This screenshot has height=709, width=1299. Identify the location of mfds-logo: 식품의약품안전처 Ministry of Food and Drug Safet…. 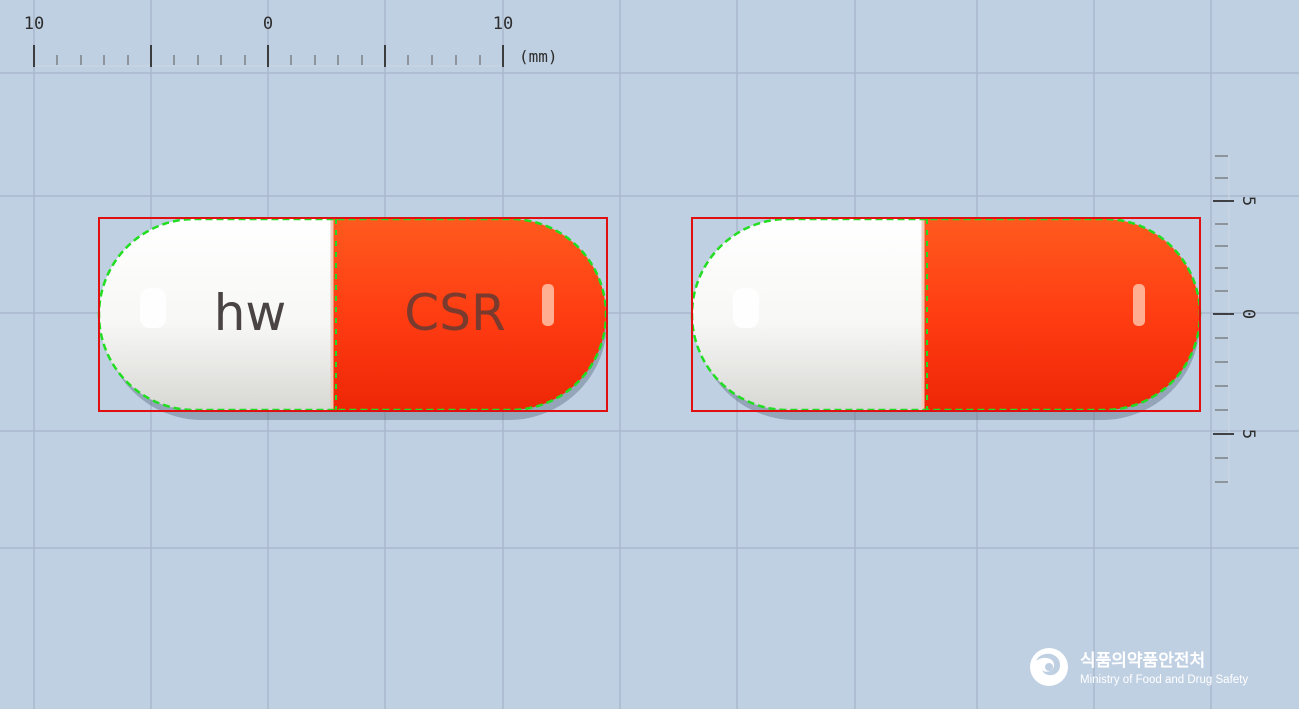
(1139, 667).